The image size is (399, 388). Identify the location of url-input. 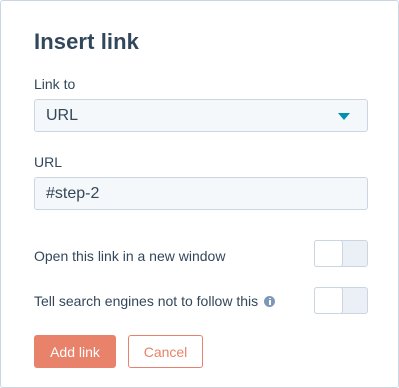
(201, 193).